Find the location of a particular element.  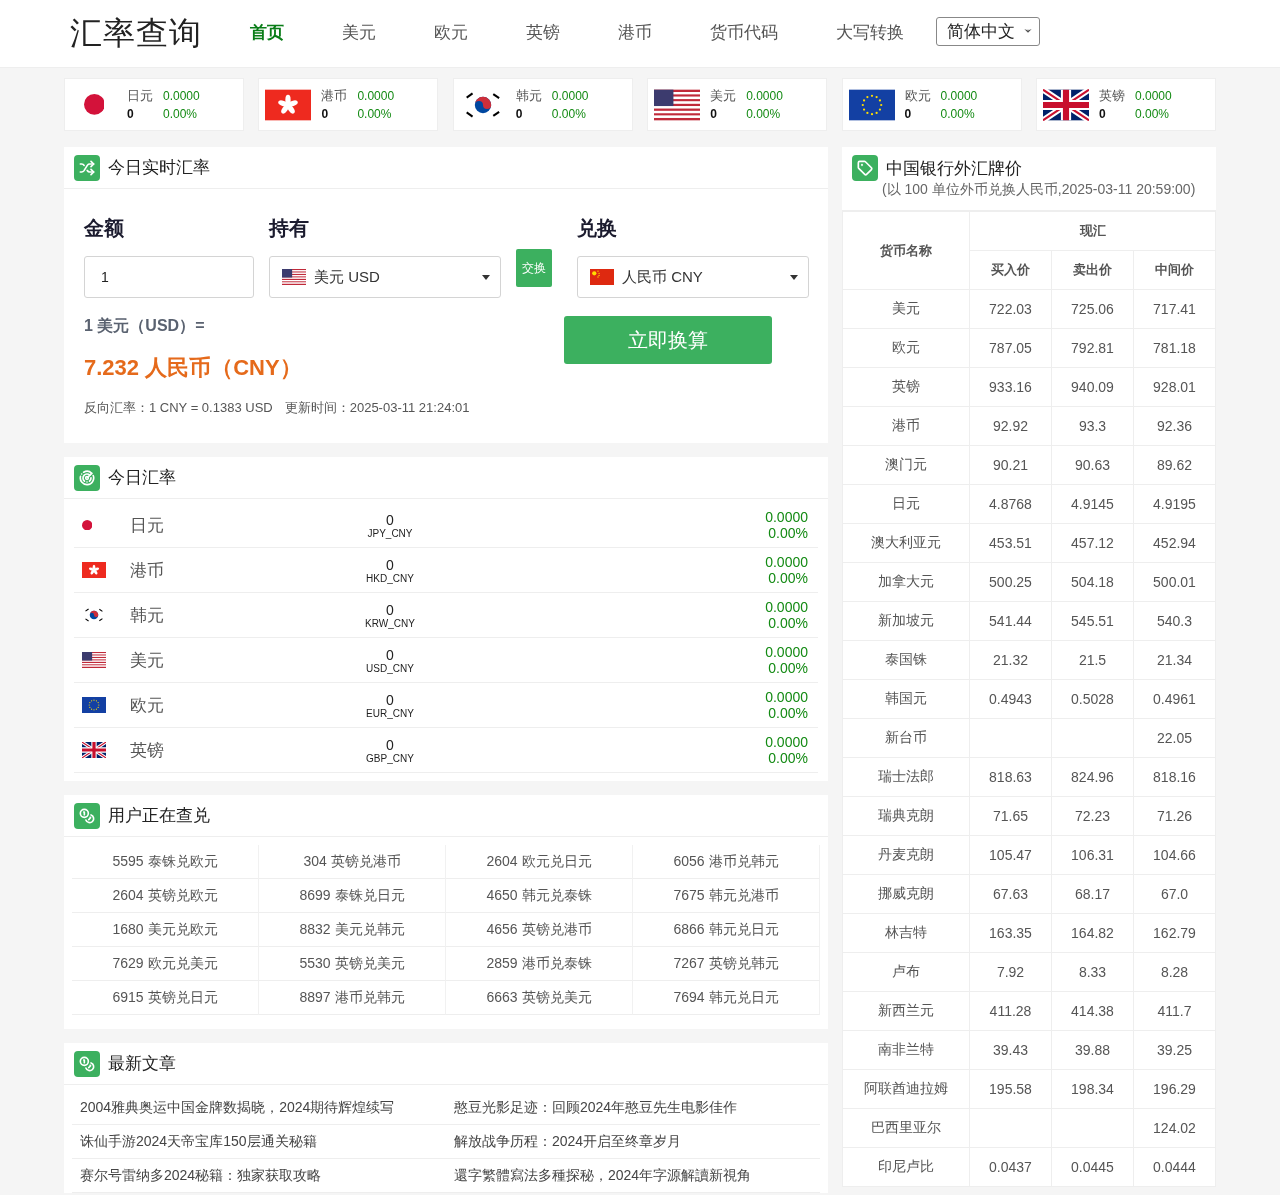

table-cell: 500.25 is located at coordinates (1010, 582).